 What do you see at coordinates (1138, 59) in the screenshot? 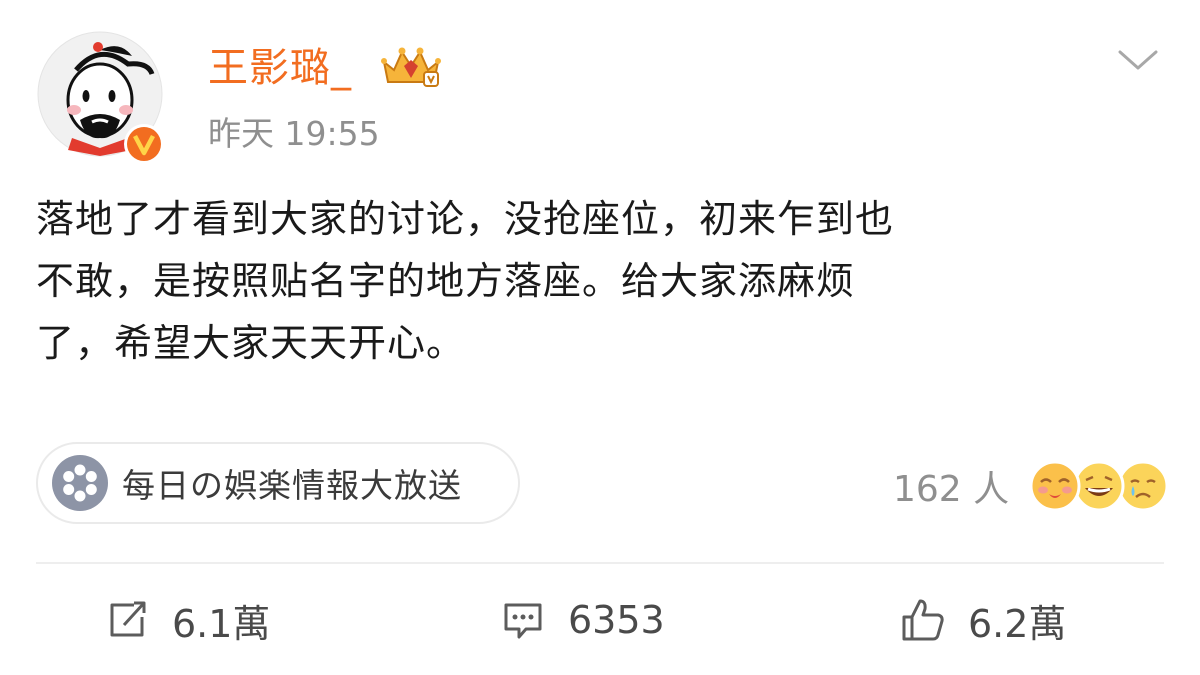
I see `chevron-down-icon` at bounding box center [1138, 59].